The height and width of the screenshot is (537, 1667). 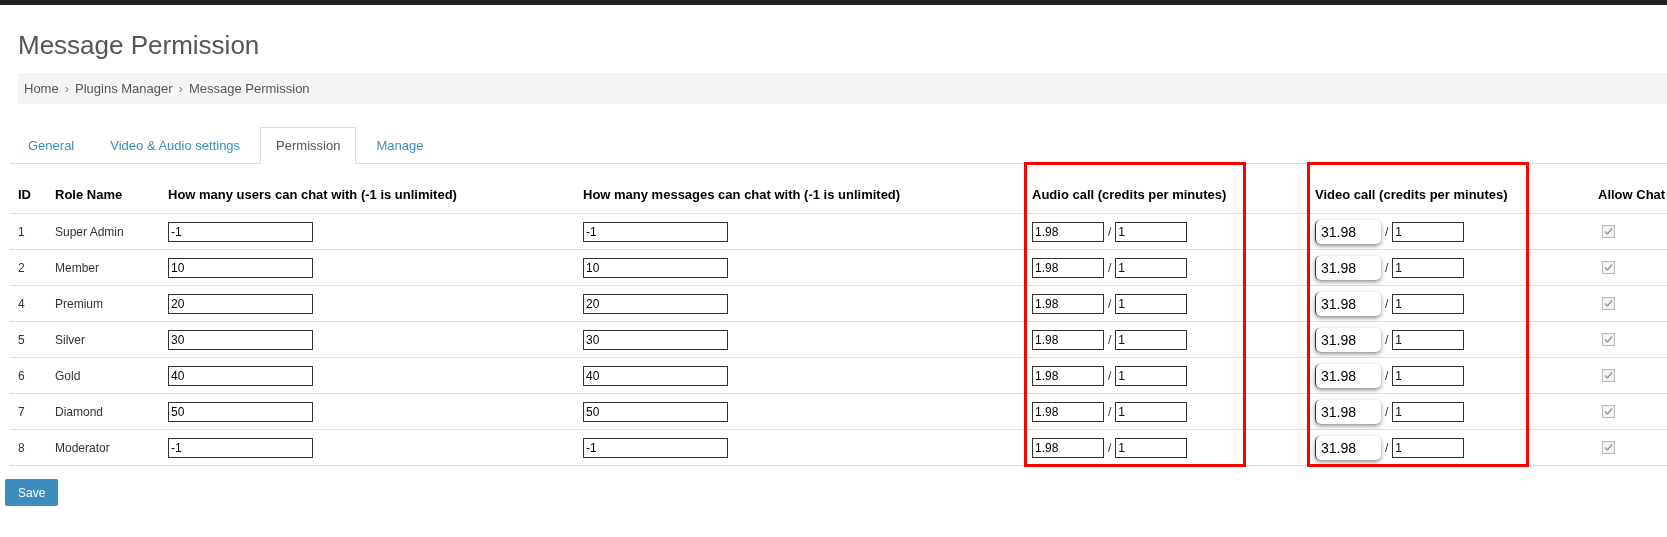 I want to click on column-header: Video call (credits per minutes), so click(x=1411, y=194).